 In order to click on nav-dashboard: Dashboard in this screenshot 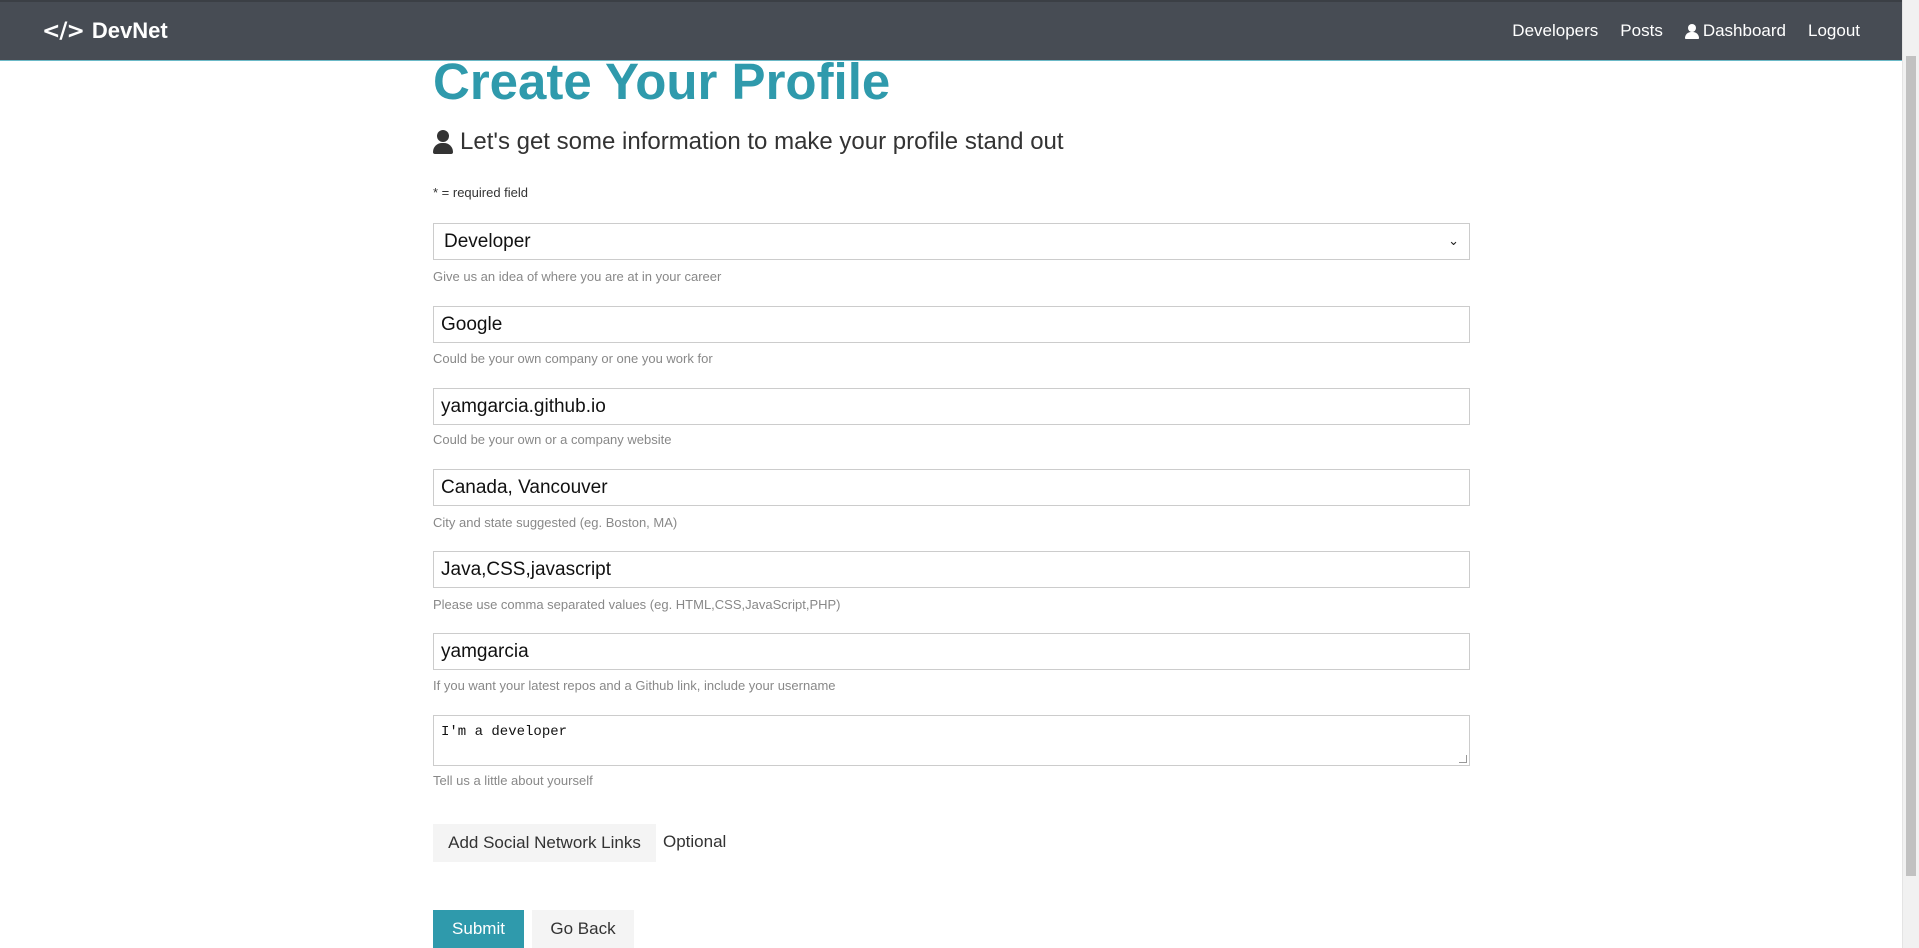, I will do `click(1735, 31)`.